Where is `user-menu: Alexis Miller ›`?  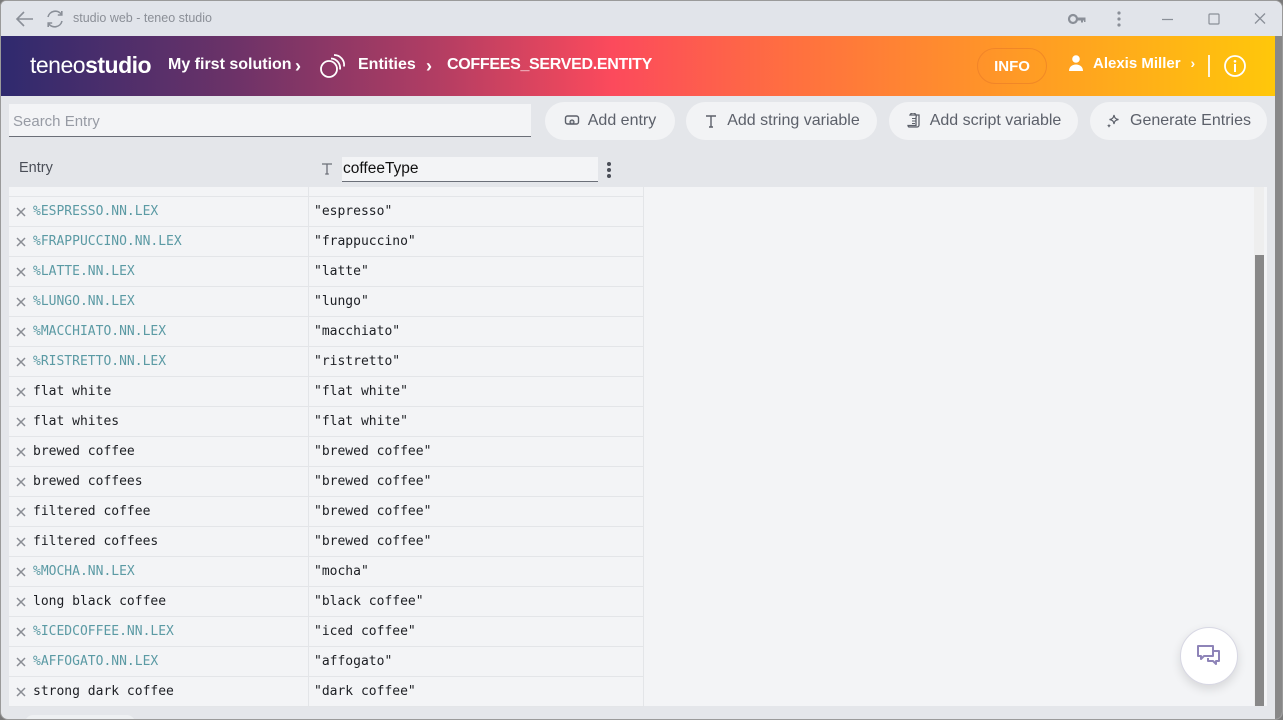 user-menu: Alexis Miller › is located at coordinates (1131, 63).